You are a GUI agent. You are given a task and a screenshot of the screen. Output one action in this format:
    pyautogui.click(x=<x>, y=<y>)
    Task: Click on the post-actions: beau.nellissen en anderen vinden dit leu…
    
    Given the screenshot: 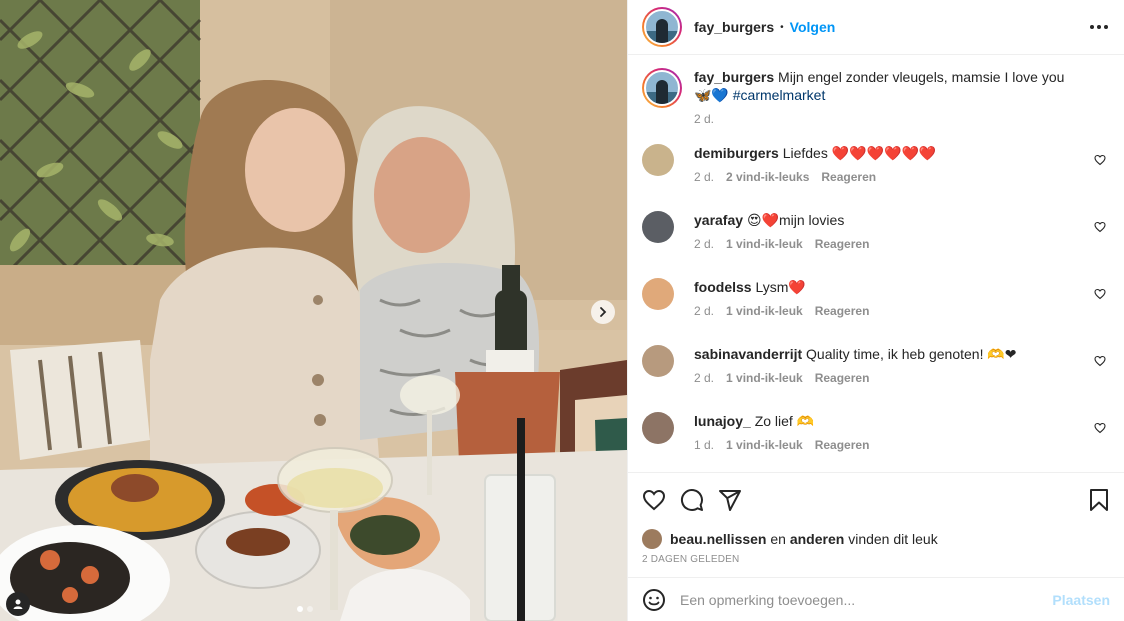 What is the action you would take?
    pyautogui.click(x=876, y=518)
    